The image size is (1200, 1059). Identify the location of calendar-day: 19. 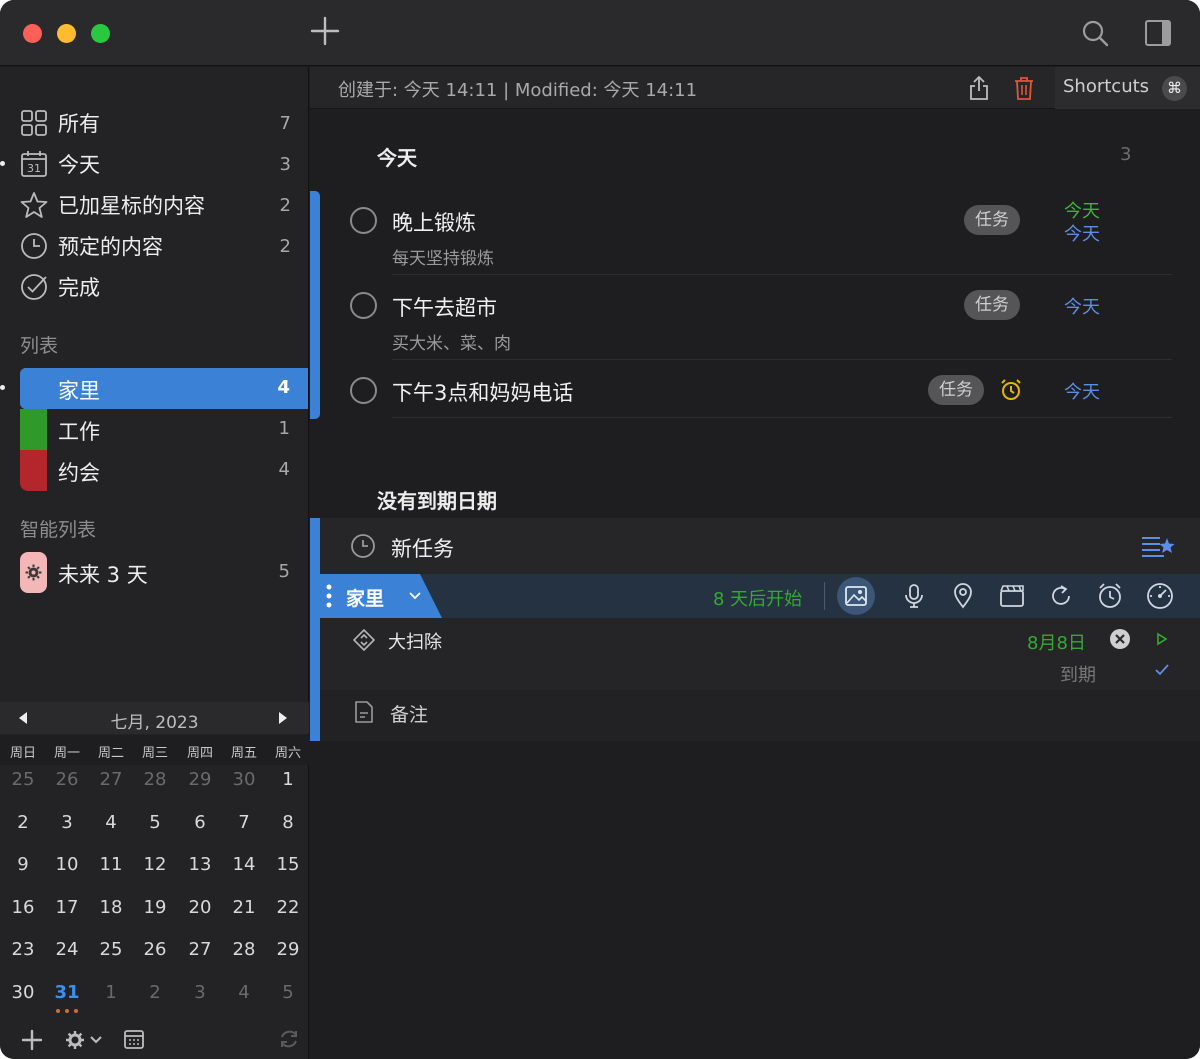
(155, 907).